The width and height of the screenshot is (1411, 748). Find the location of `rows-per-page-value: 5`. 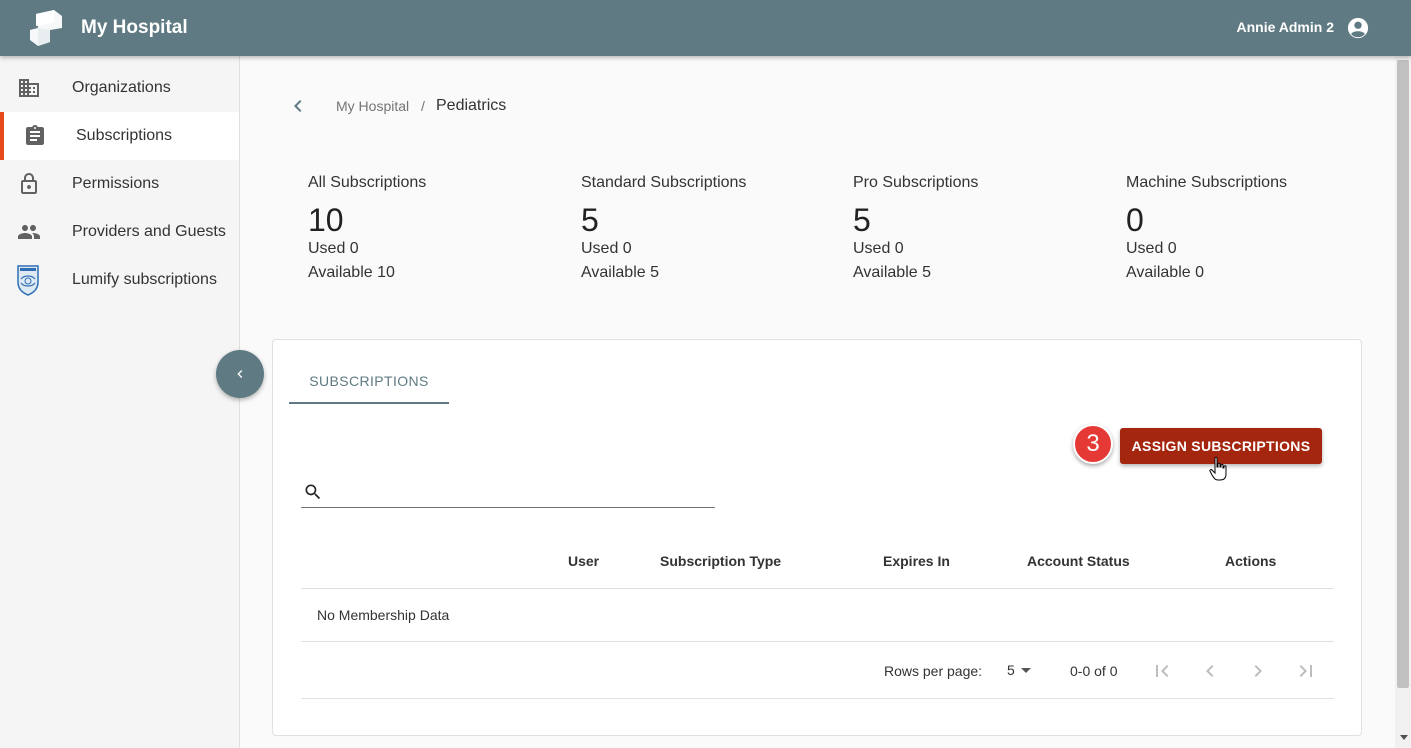

rows-per-page-value: 5 is located at coordinates (1011, 670).